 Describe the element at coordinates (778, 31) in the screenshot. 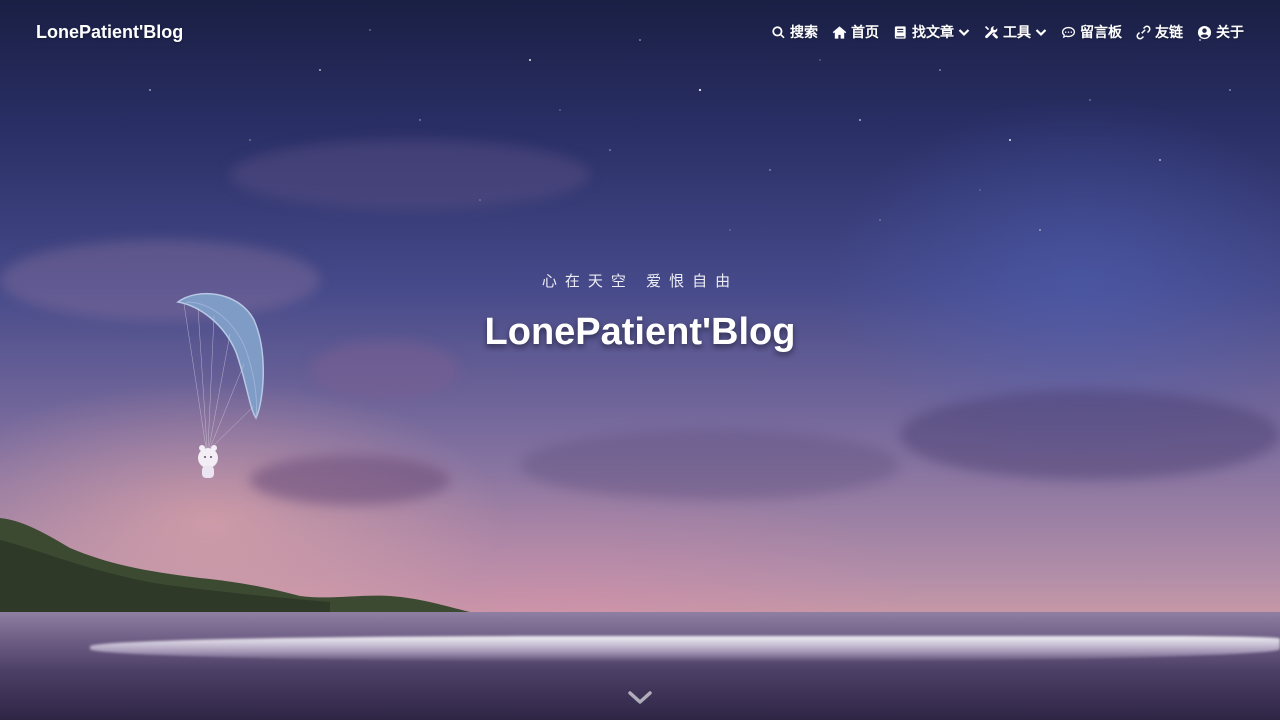

I see `search-icon` at that location.